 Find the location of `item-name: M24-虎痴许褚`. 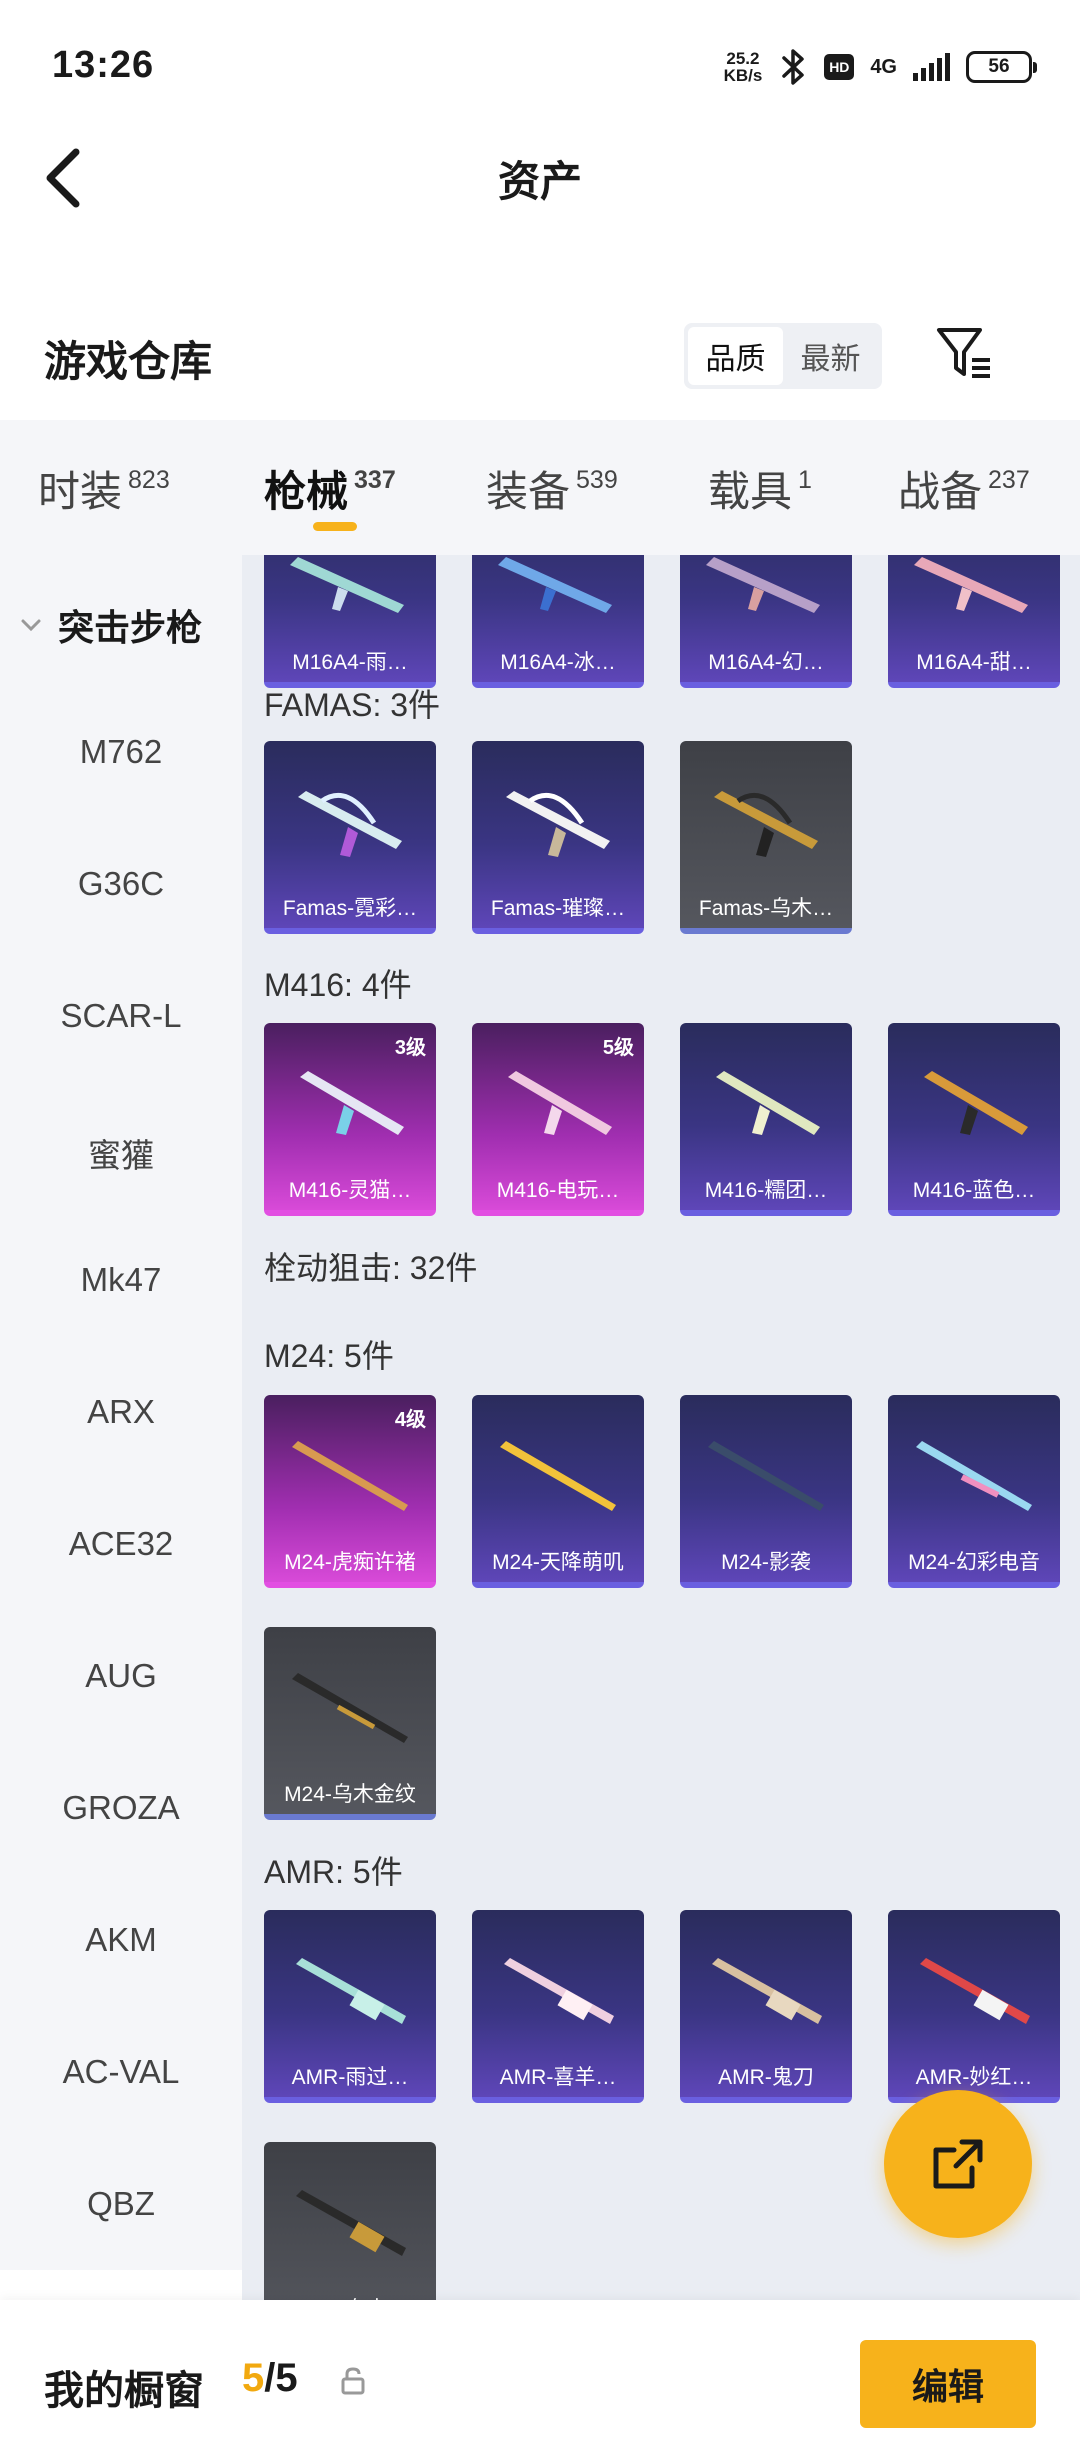

item-name: M24-虎痴许褚 is located at coordinates (350, 1562).